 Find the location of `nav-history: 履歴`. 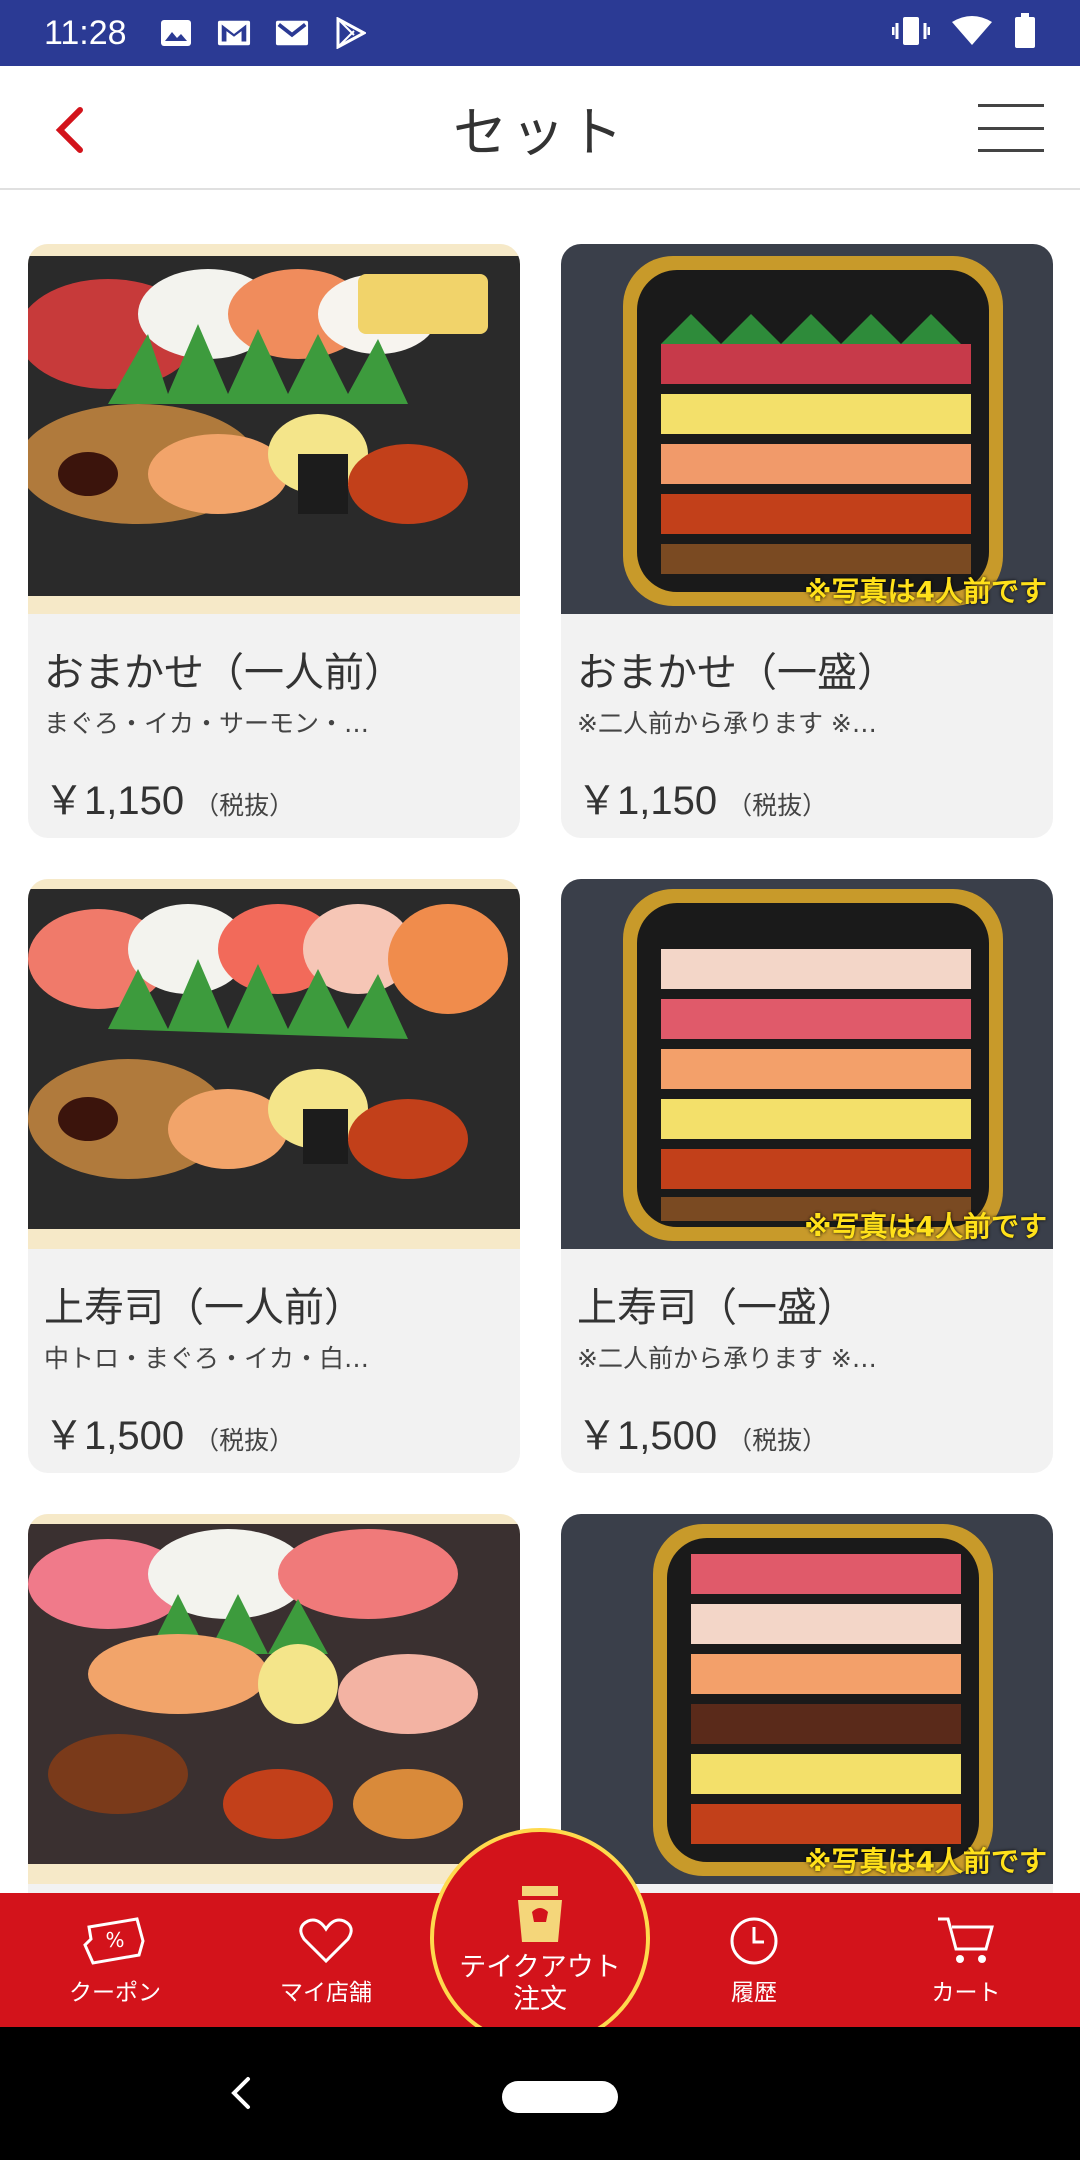

nav-history: 履歴 is located at coordinates (754, 1960).